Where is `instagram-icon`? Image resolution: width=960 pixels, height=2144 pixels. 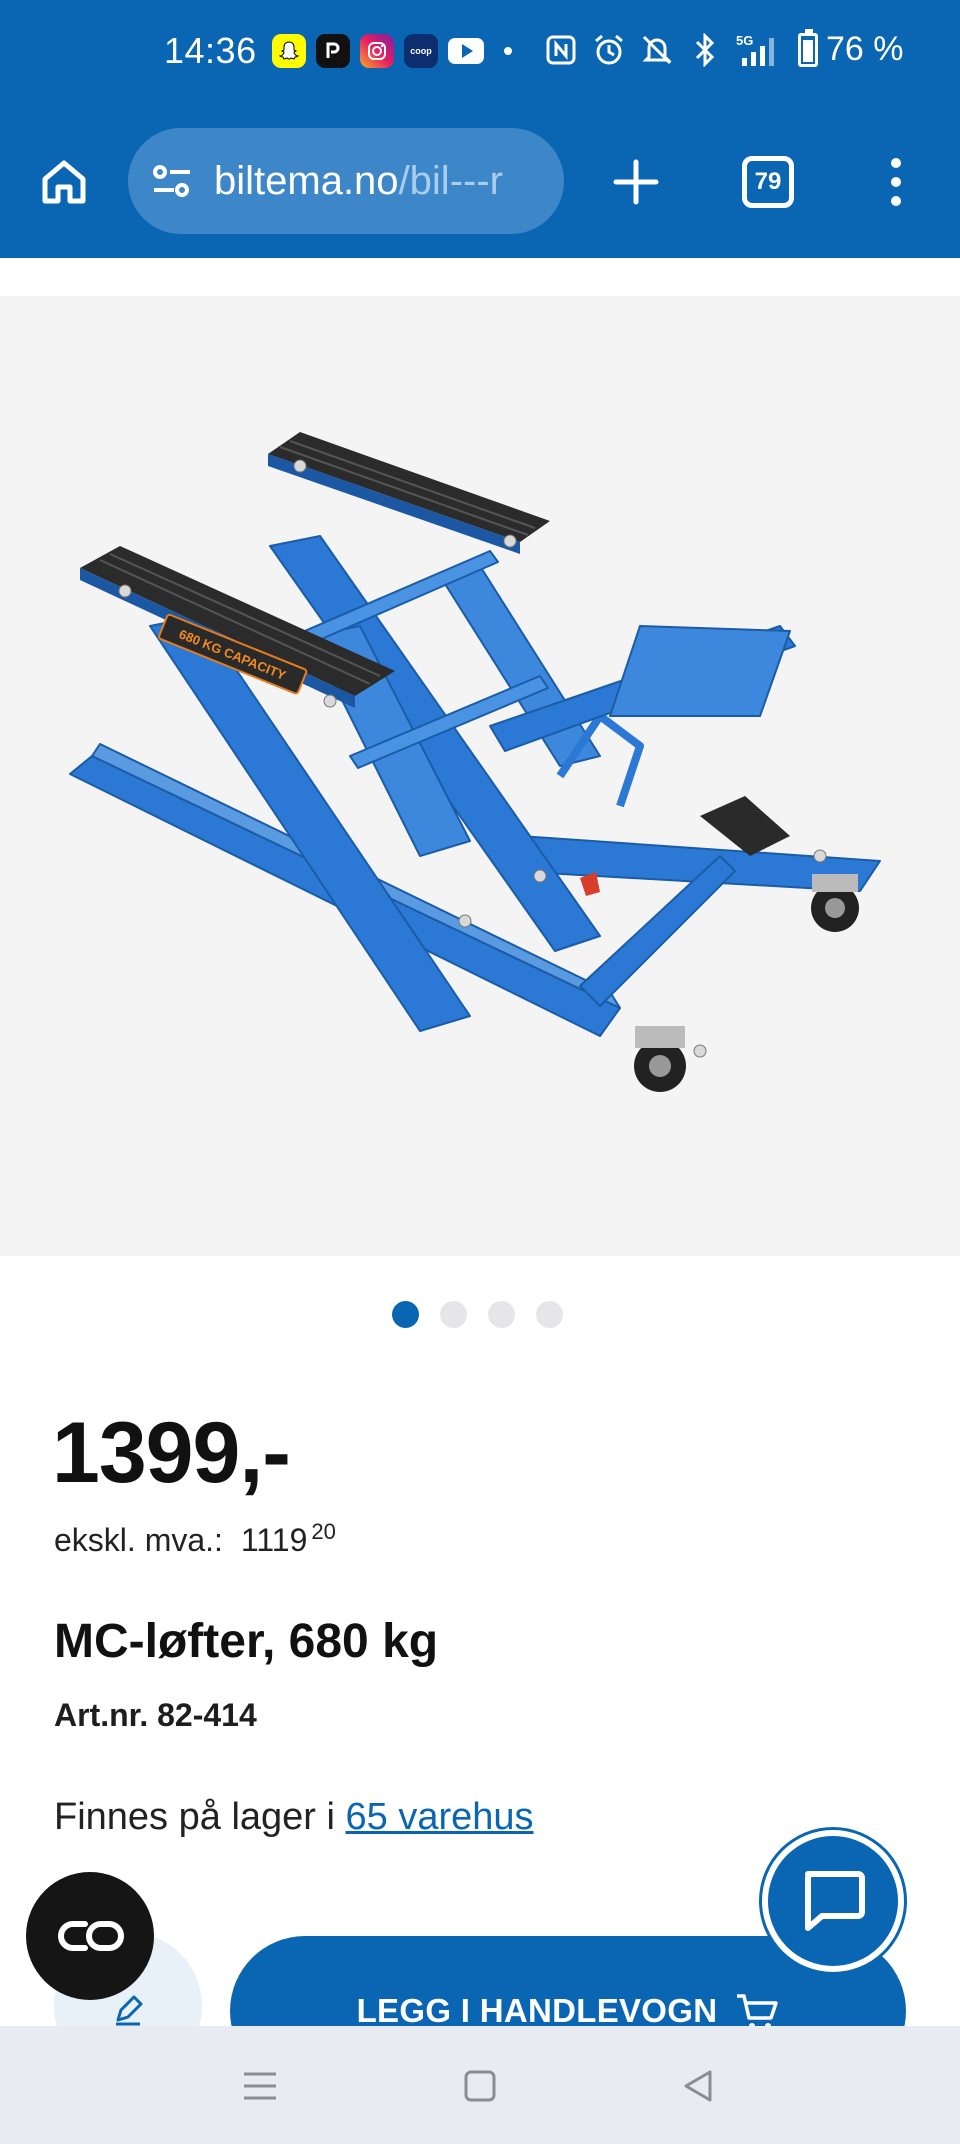
instagram-icon is located at coordinates (377, 51).